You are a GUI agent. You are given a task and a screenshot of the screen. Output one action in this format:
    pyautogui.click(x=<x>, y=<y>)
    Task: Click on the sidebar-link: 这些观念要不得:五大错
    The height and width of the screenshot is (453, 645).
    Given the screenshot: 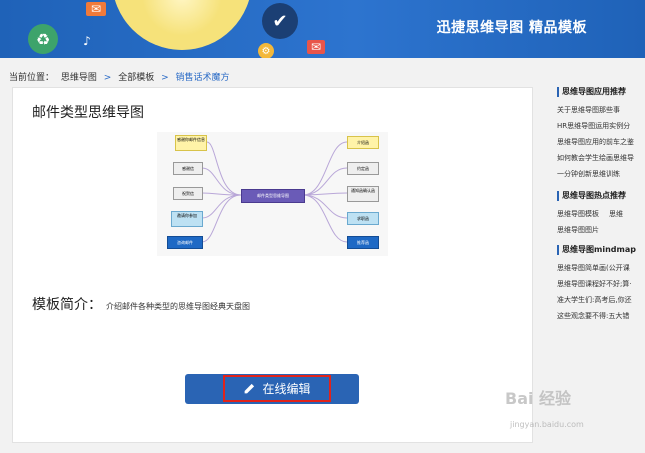 What is the action you would take?
    pyautogui.click(x=601, y=316)
    